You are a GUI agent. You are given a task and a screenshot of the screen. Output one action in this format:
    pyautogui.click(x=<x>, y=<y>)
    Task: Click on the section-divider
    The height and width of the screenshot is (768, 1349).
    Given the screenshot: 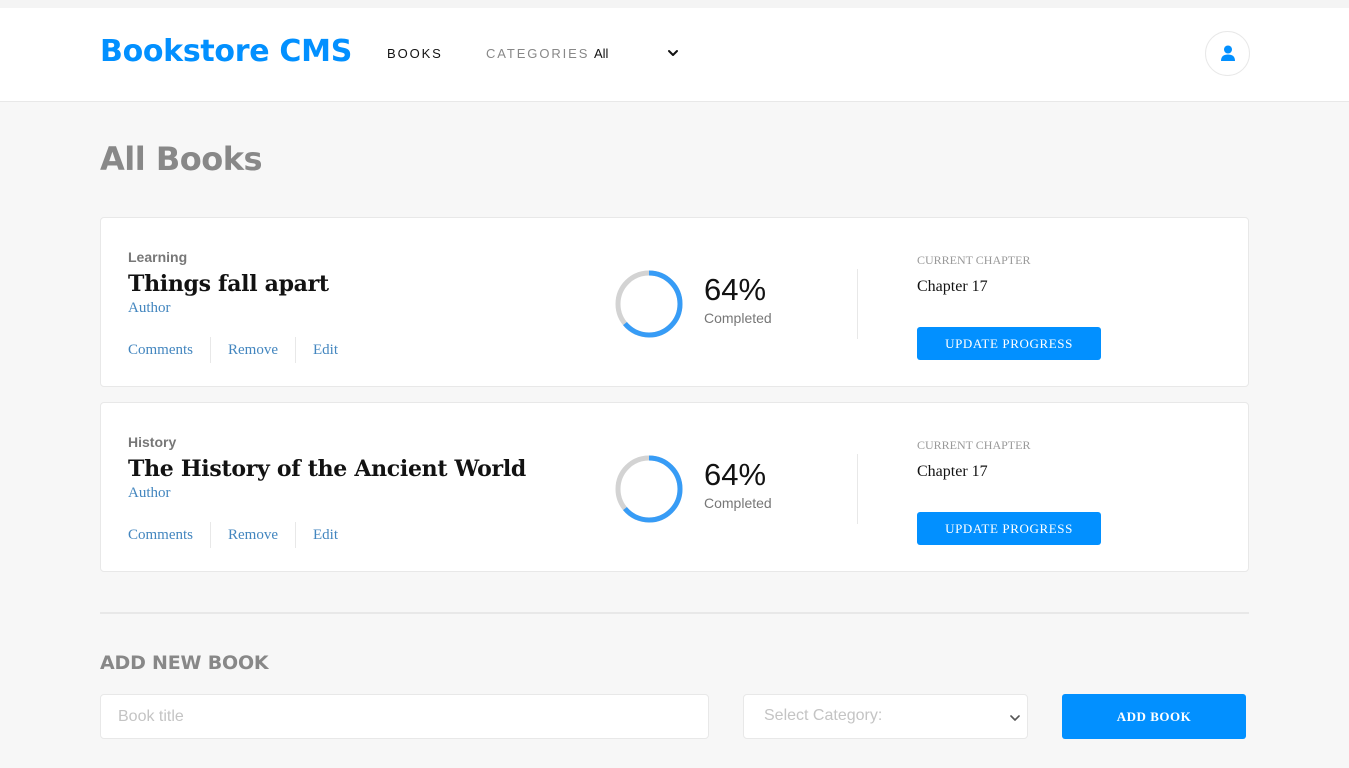 What is the action you would take?
    pyautogui.click(x=674, y=613)
    